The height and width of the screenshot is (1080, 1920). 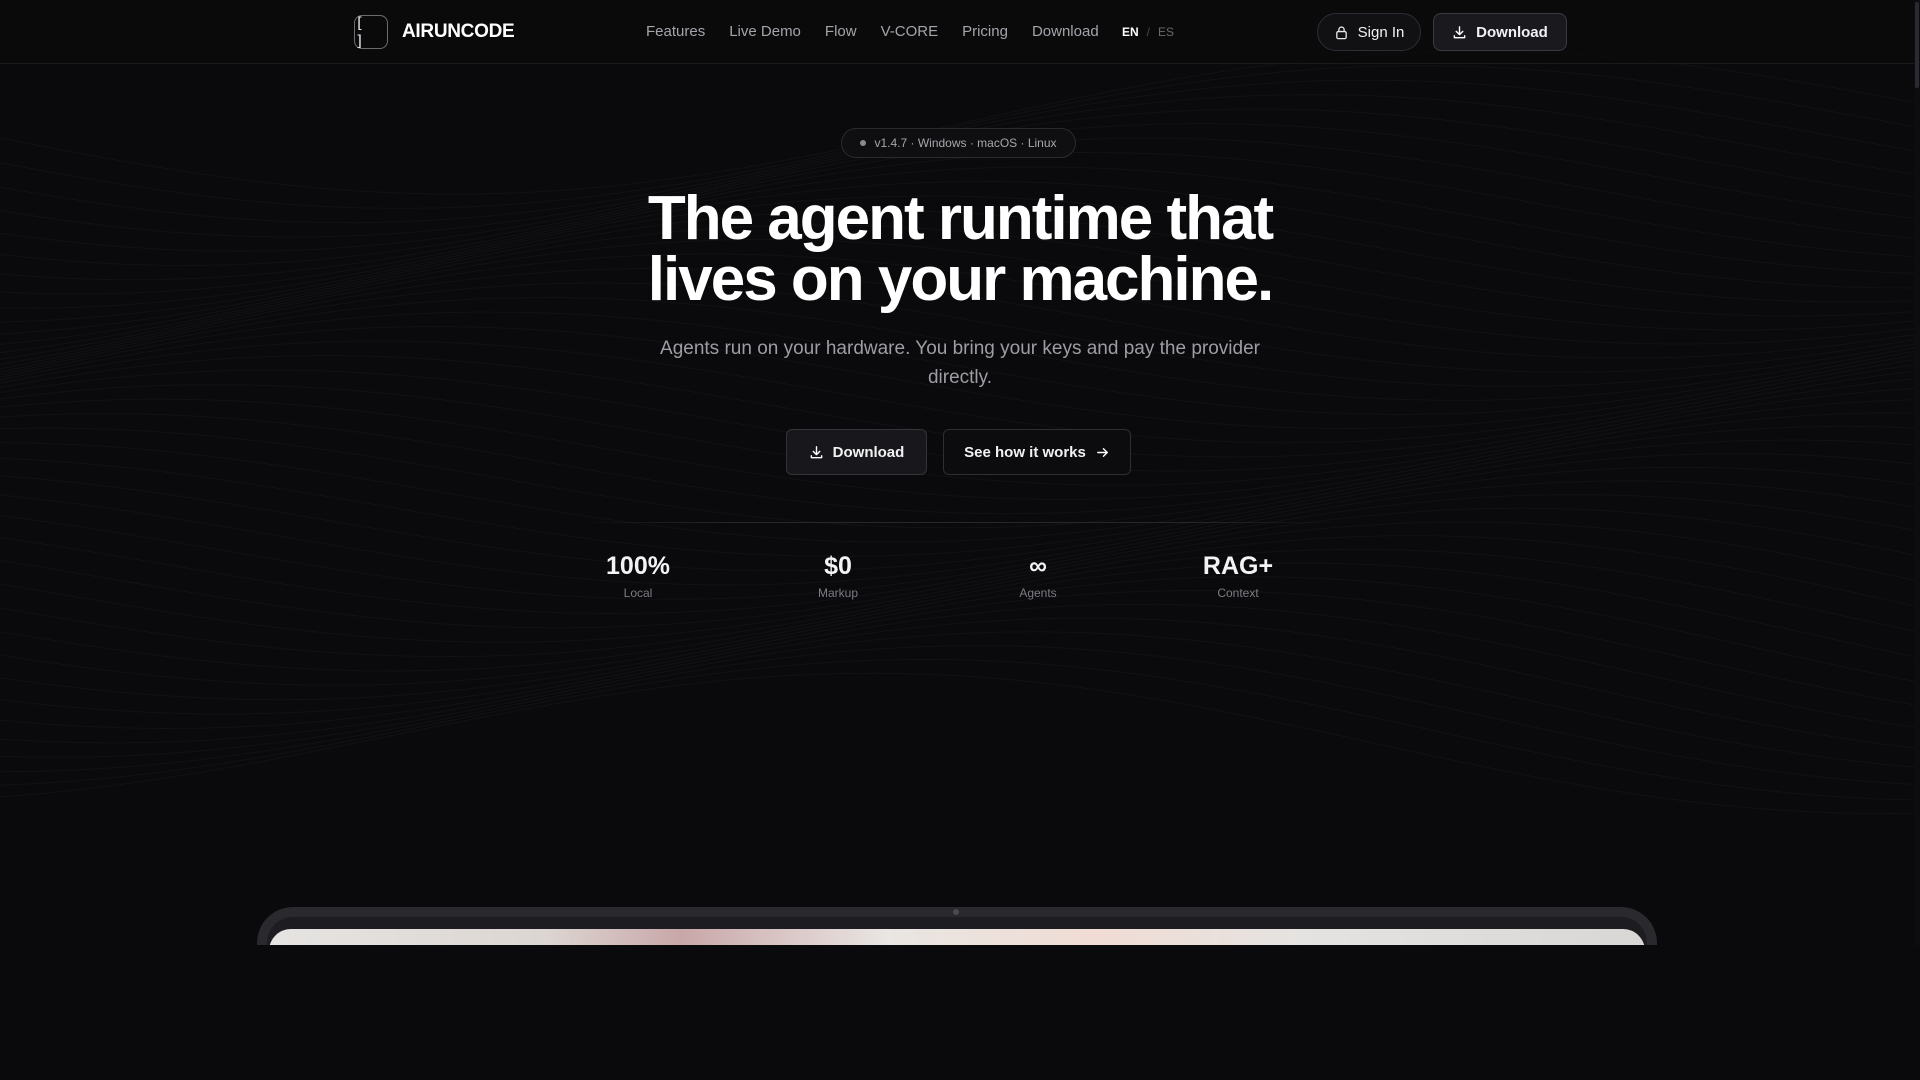 What do you see at coordinates (765, 32) in the screenshot?
I see `nav-link-live-demo: Live Demo` at bounding box center [765, 32].